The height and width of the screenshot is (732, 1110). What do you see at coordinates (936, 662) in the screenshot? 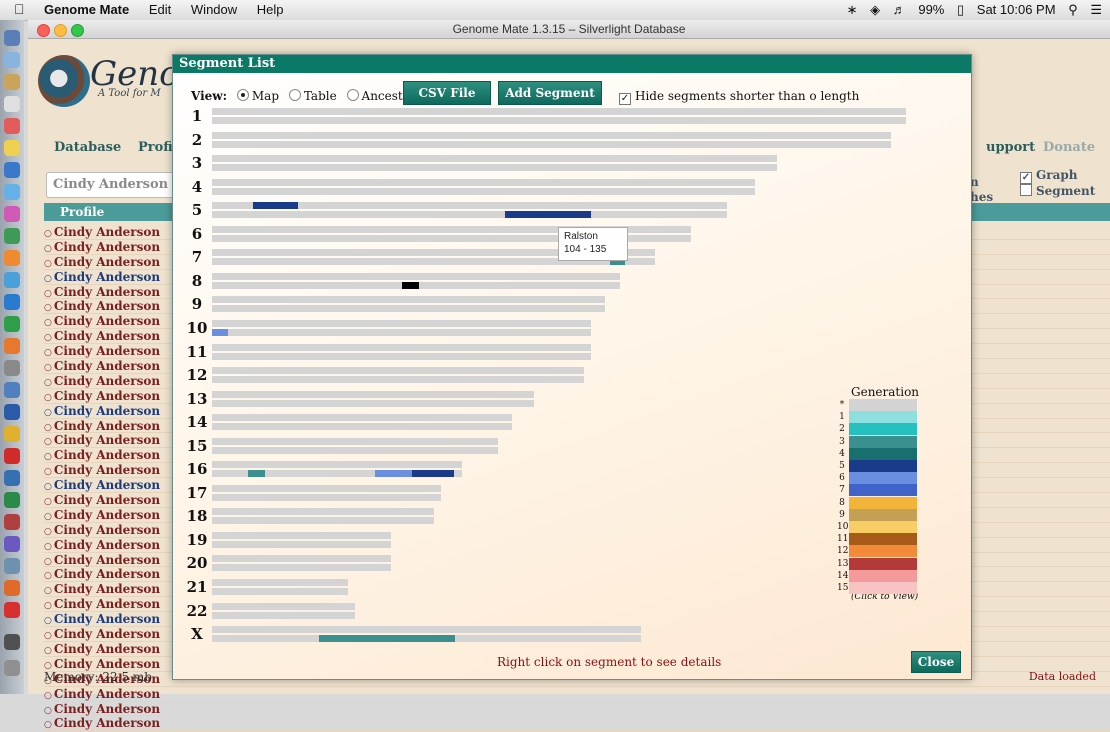
I see `close-button: Close` at bounding box center [936, 662].